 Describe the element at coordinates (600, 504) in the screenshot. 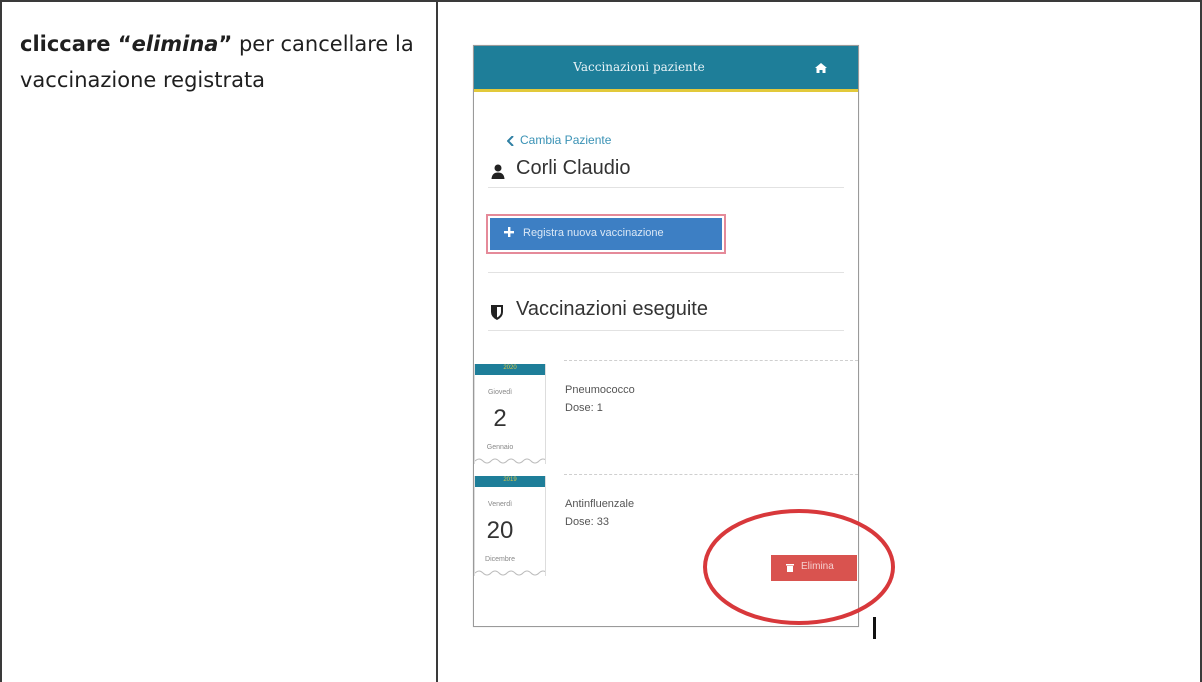

I see `vaccine-name: Antinfluenzale` at that location.